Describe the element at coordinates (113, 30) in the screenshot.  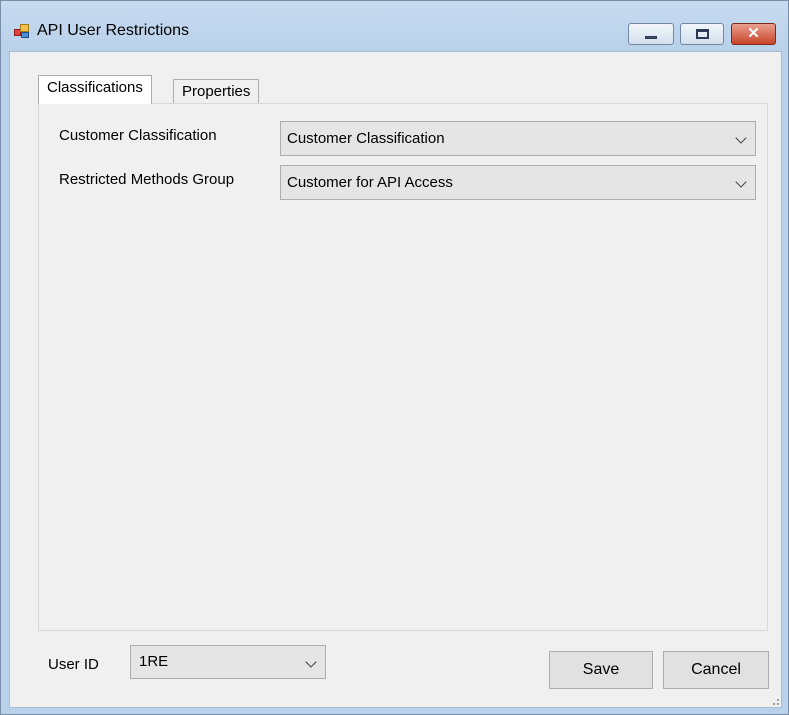
I see `window-title: API User Restrictions` at that location.